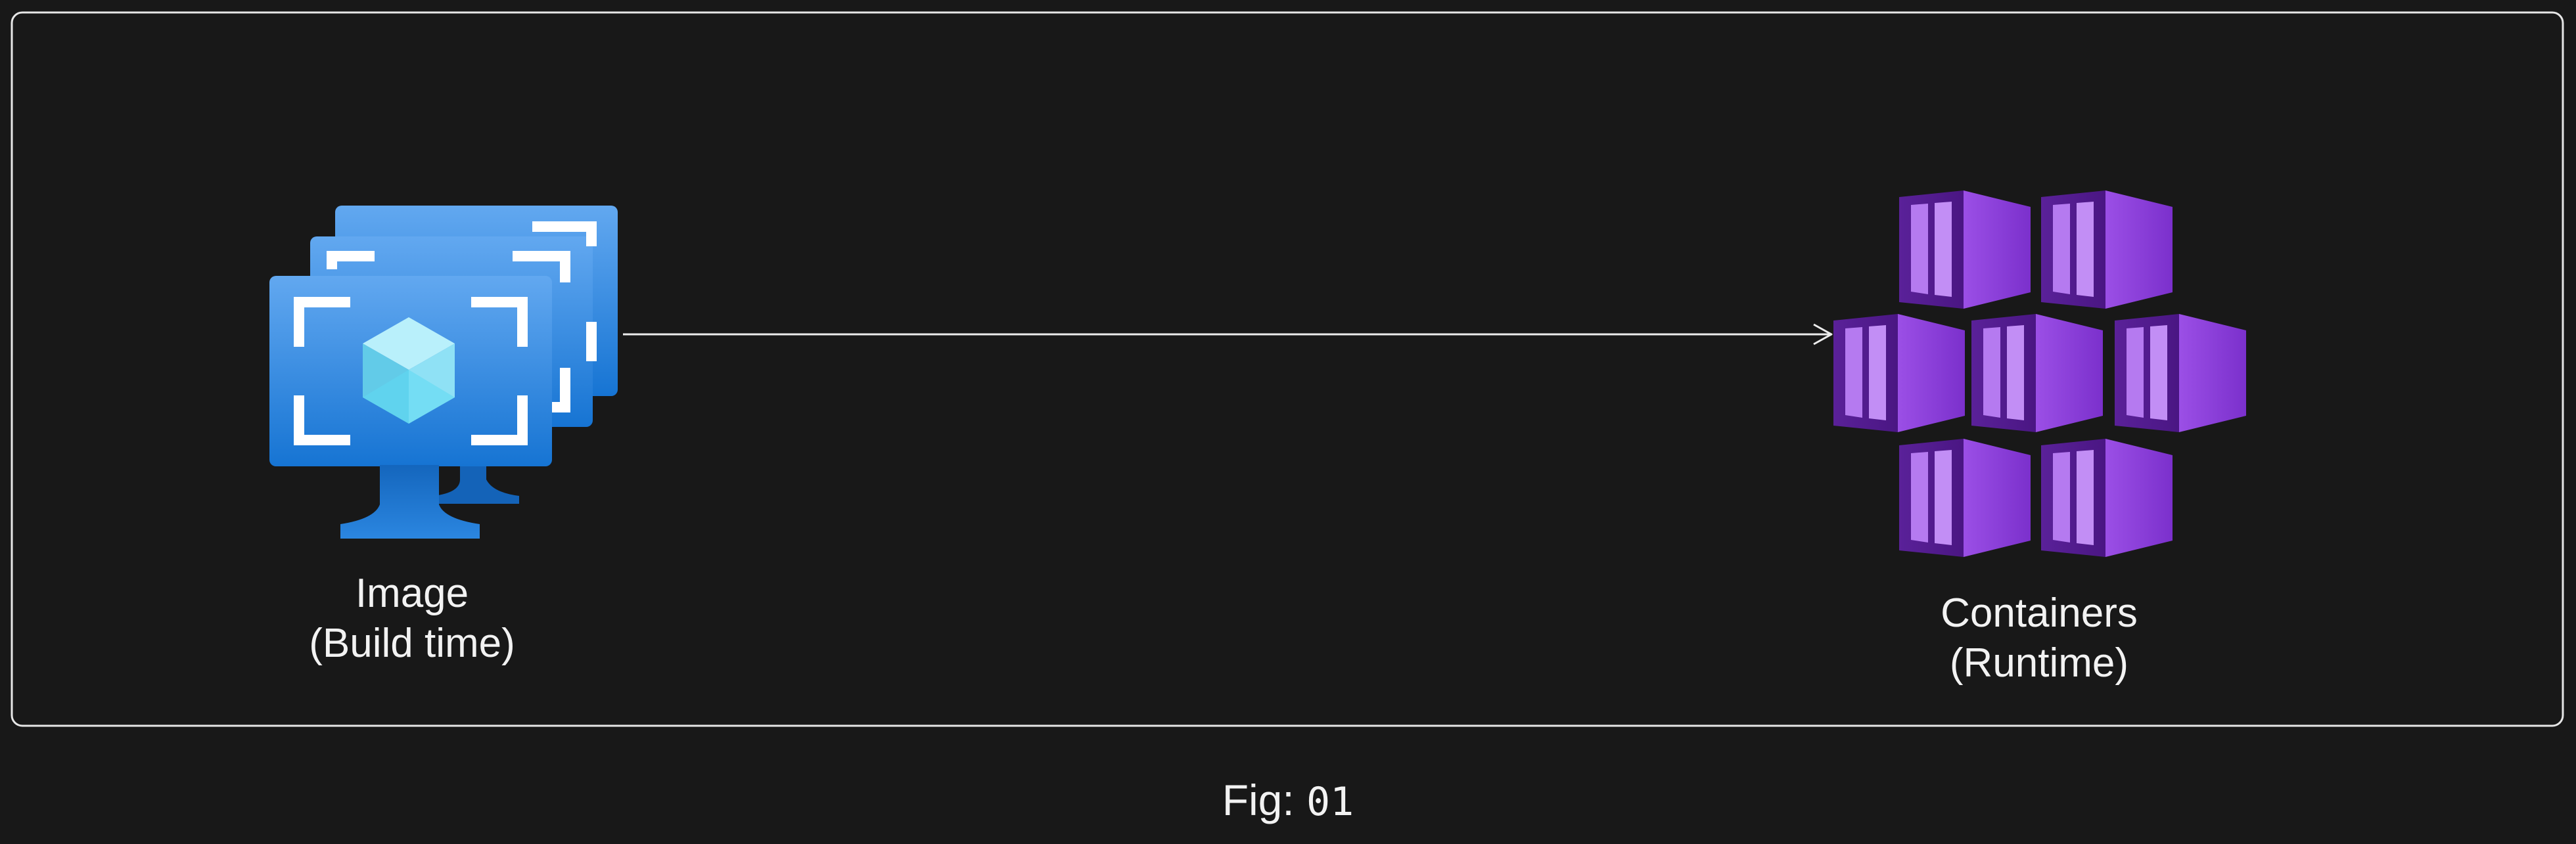 The image size is (2576, 844). I want to click on image-label-line-1: Image, so click(412, 593).